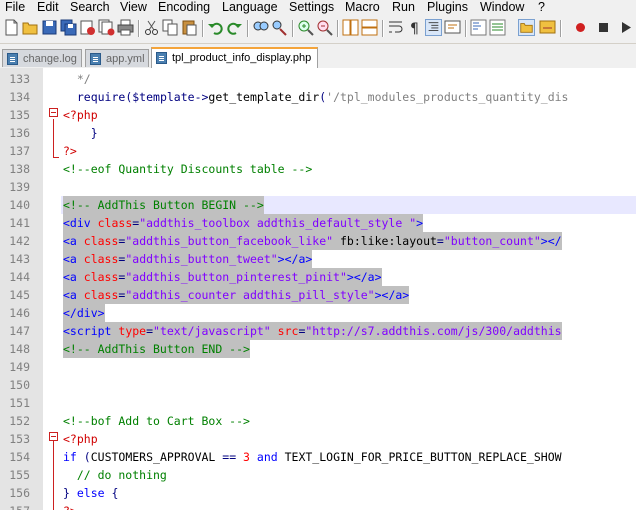 The width and height of the screenshot is (636, 510). What do you see at coordinates (30, 27) in the screenshot?
I see `open-file-icon` at bounding box center [30, 27].